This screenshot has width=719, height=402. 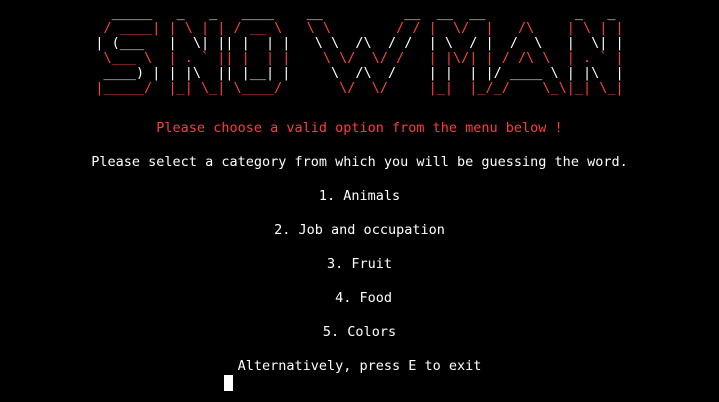 What do you see at coordinates (228, 383) in the screenshot?
I see `terminal-input-cursor` at bounding box center [228, 383].